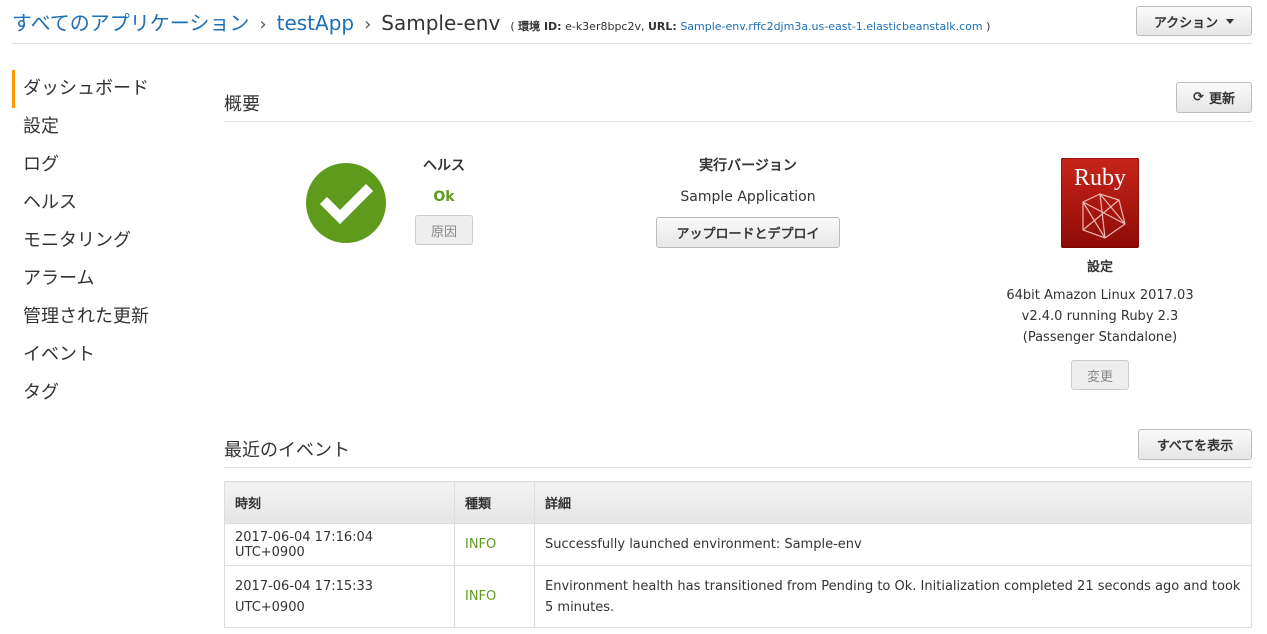  I want to click on sidebar-item-events: イベント, so click(102, 355).